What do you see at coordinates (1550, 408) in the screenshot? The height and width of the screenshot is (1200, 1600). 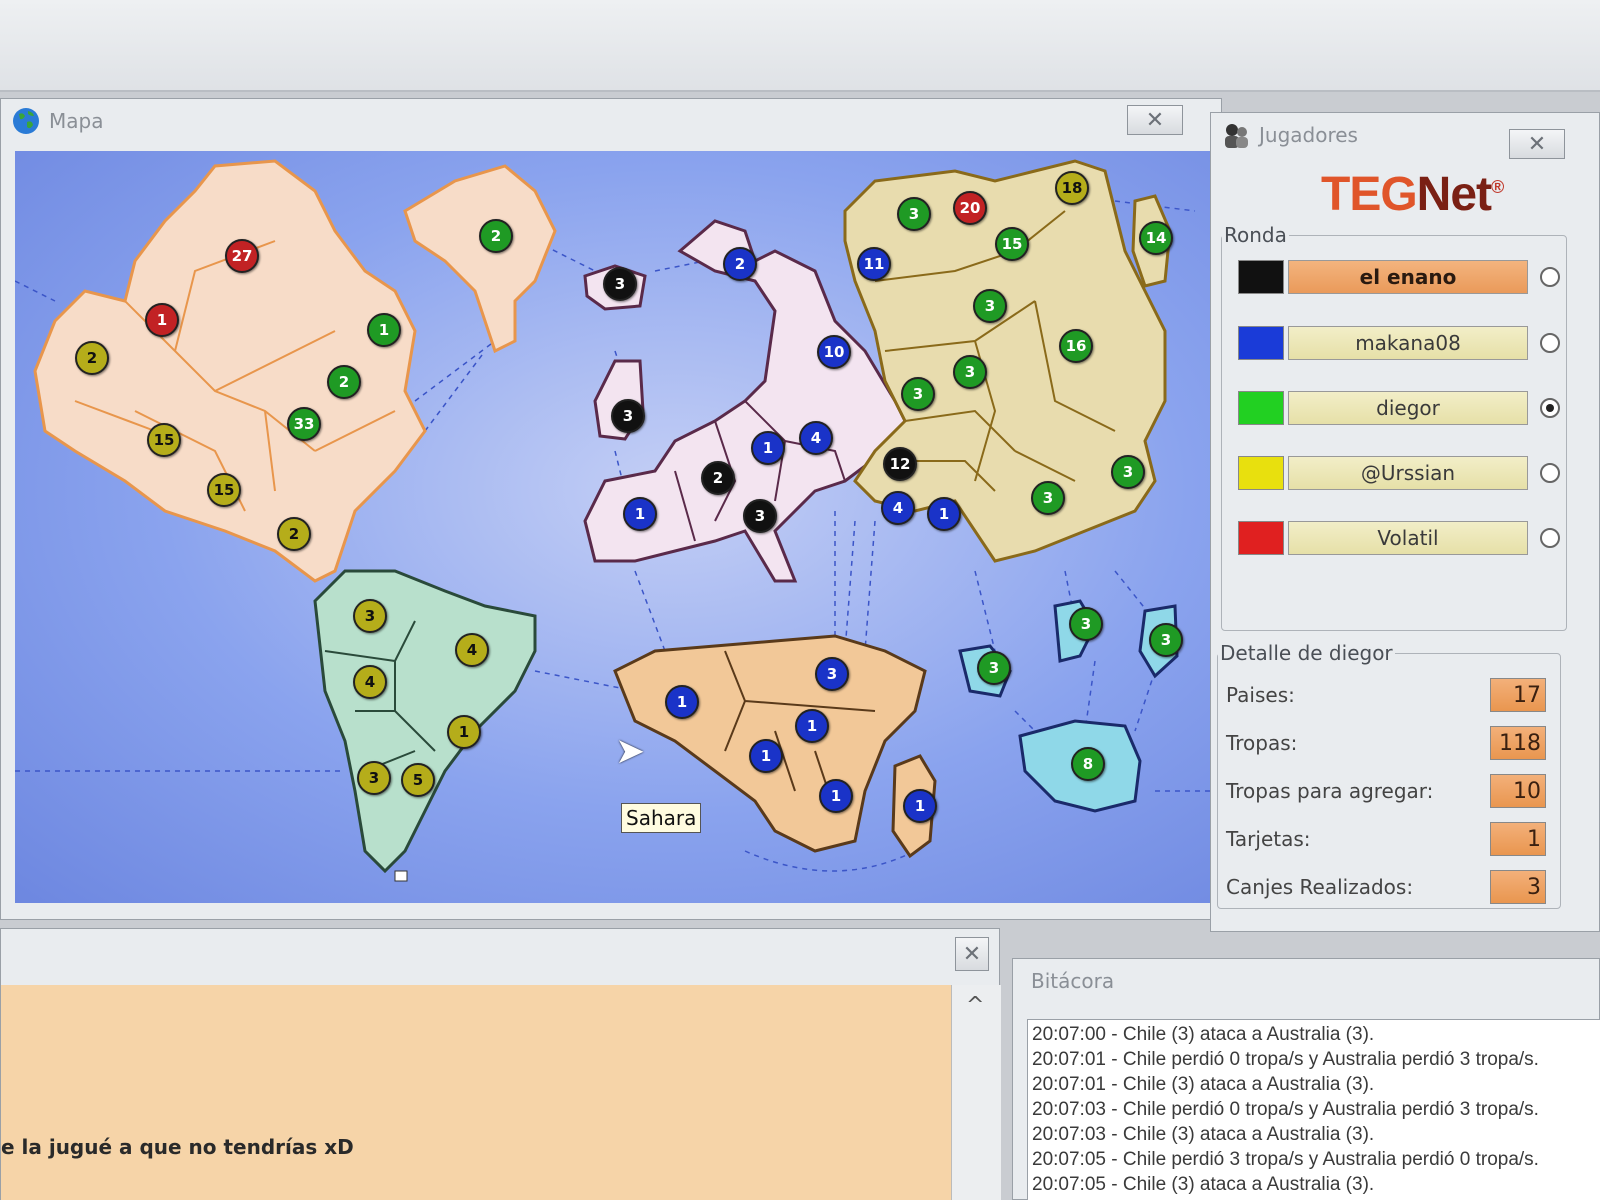 I see `player-radio-selected` at bounding box center [1550, 408].